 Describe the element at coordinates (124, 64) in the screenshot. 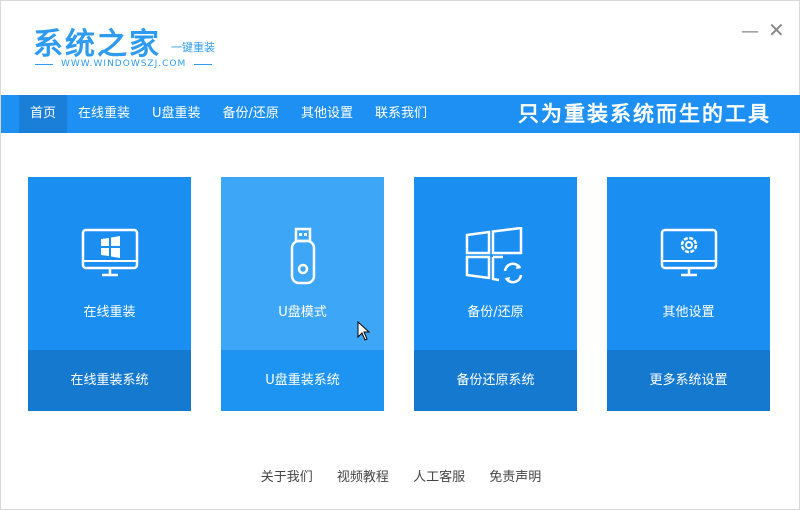

I see `logo-url-text: WWW.WINDOWSZJ.COM` at that location.